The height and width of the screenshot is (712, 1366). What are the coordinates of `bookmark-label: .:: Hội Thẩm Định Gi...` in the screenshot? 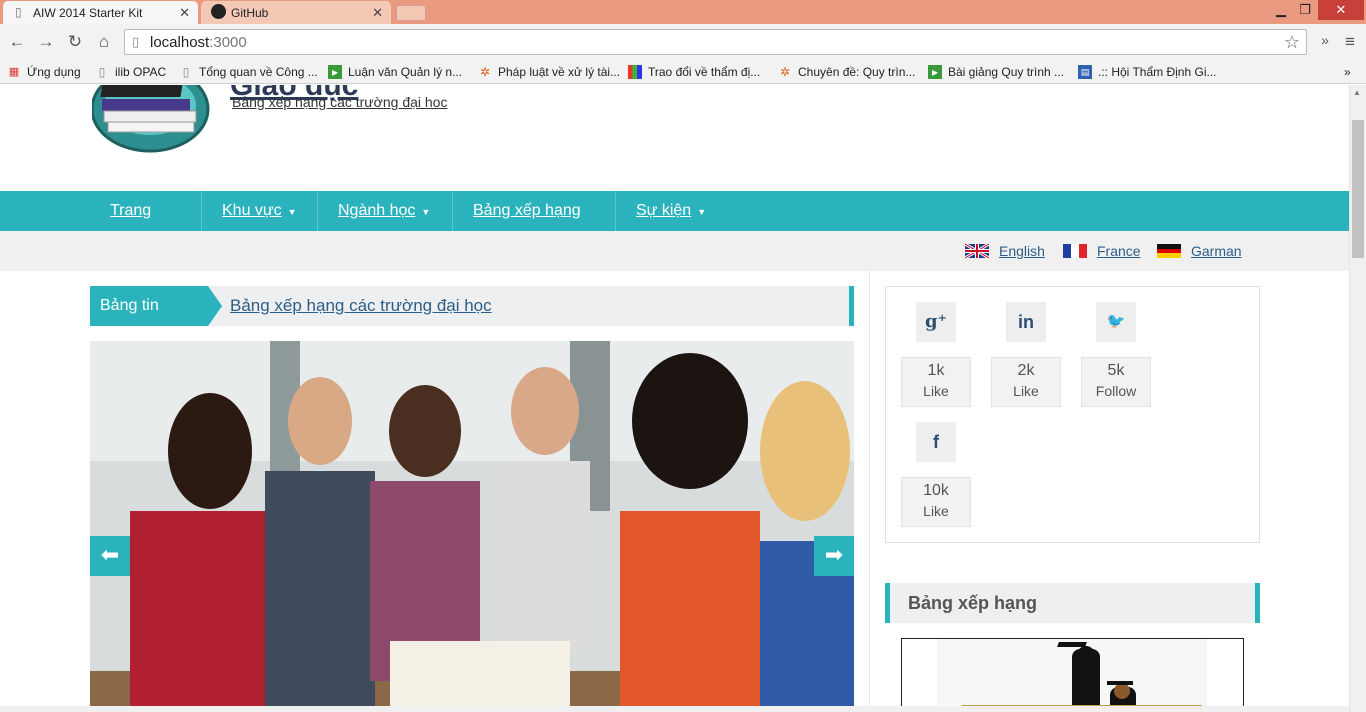 It's located at (1157, 72).